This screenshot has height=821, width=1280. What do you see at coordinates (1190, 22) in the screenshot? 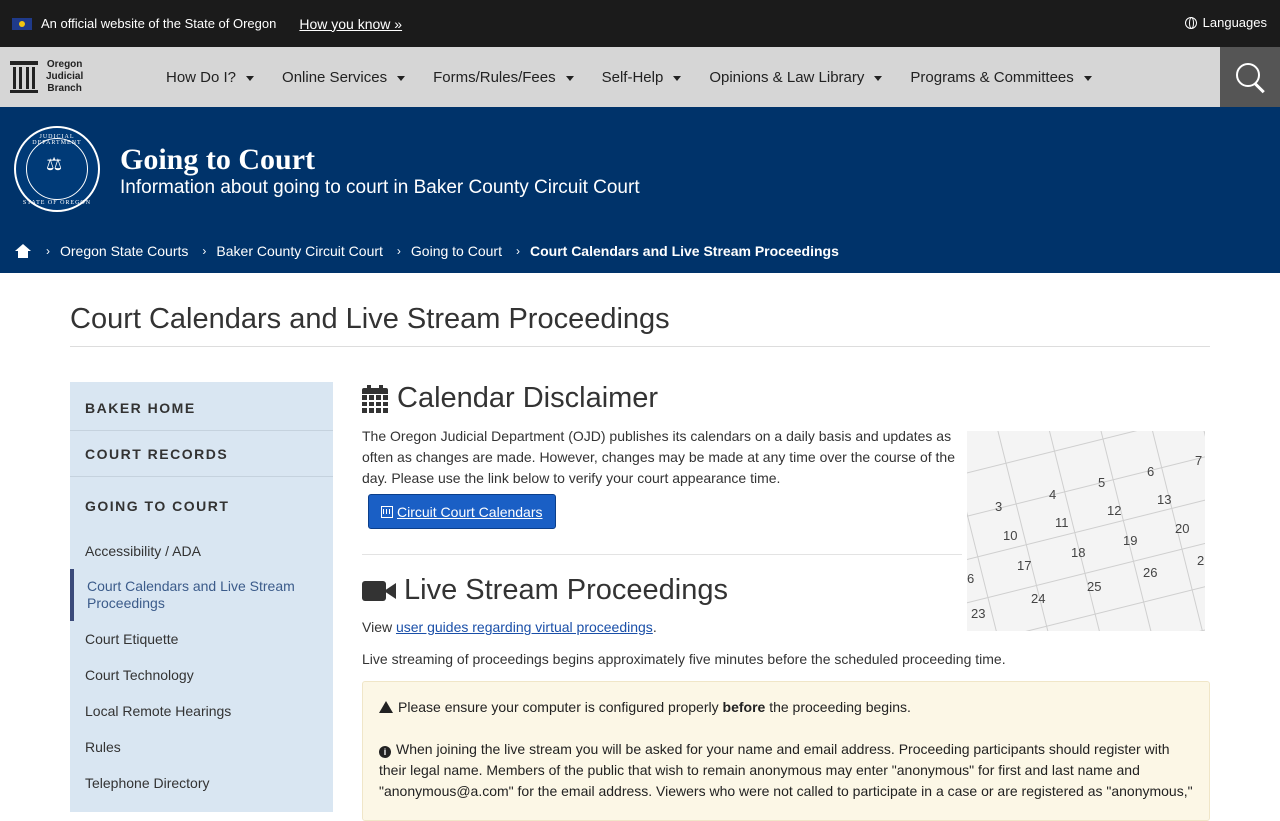
I see `globe-icon` at bounding box center [1190, 22].